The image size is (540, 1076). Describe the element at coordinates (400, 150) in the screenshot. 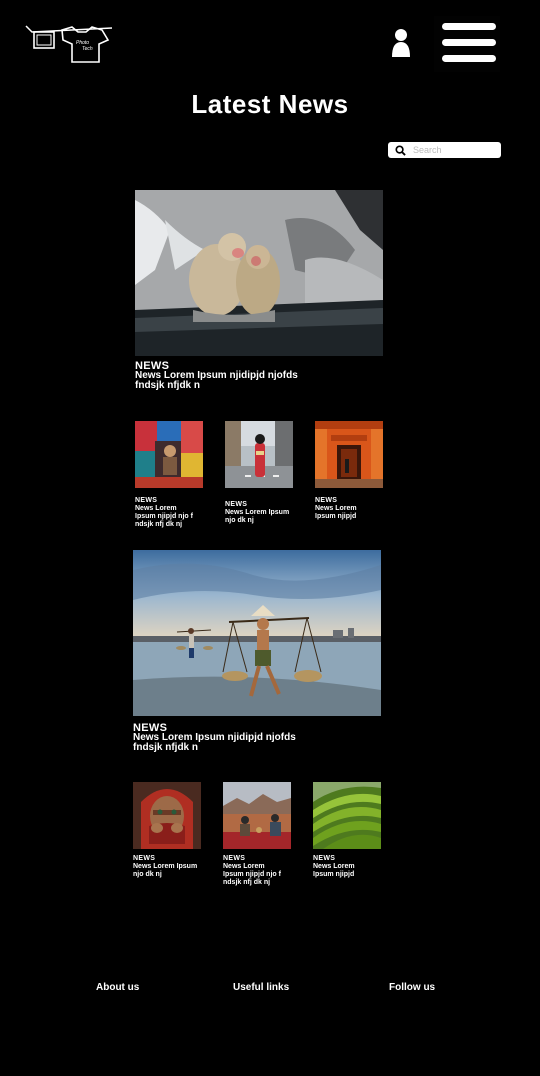

I see `search-icon` at that location.